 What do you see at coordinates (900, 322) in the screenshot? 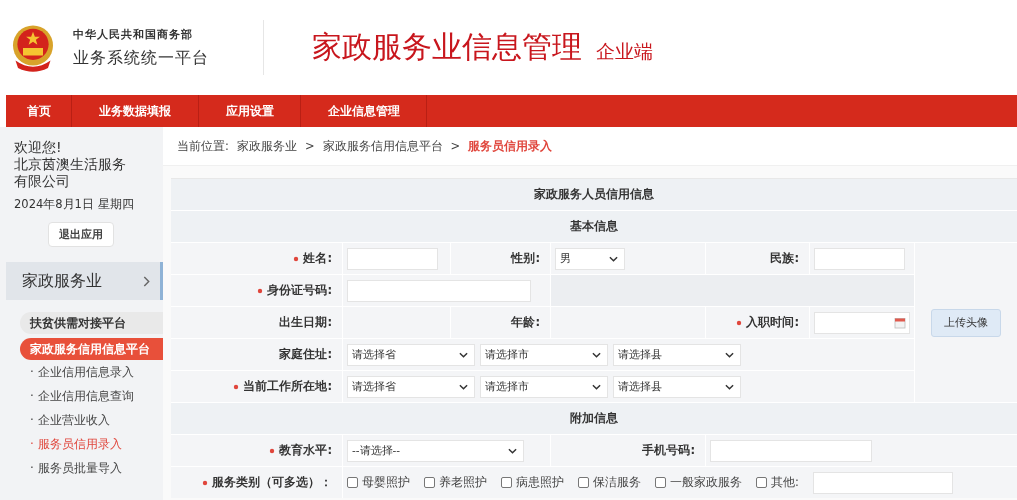
I see `calendar-icon` at bounding box center [900, 322].